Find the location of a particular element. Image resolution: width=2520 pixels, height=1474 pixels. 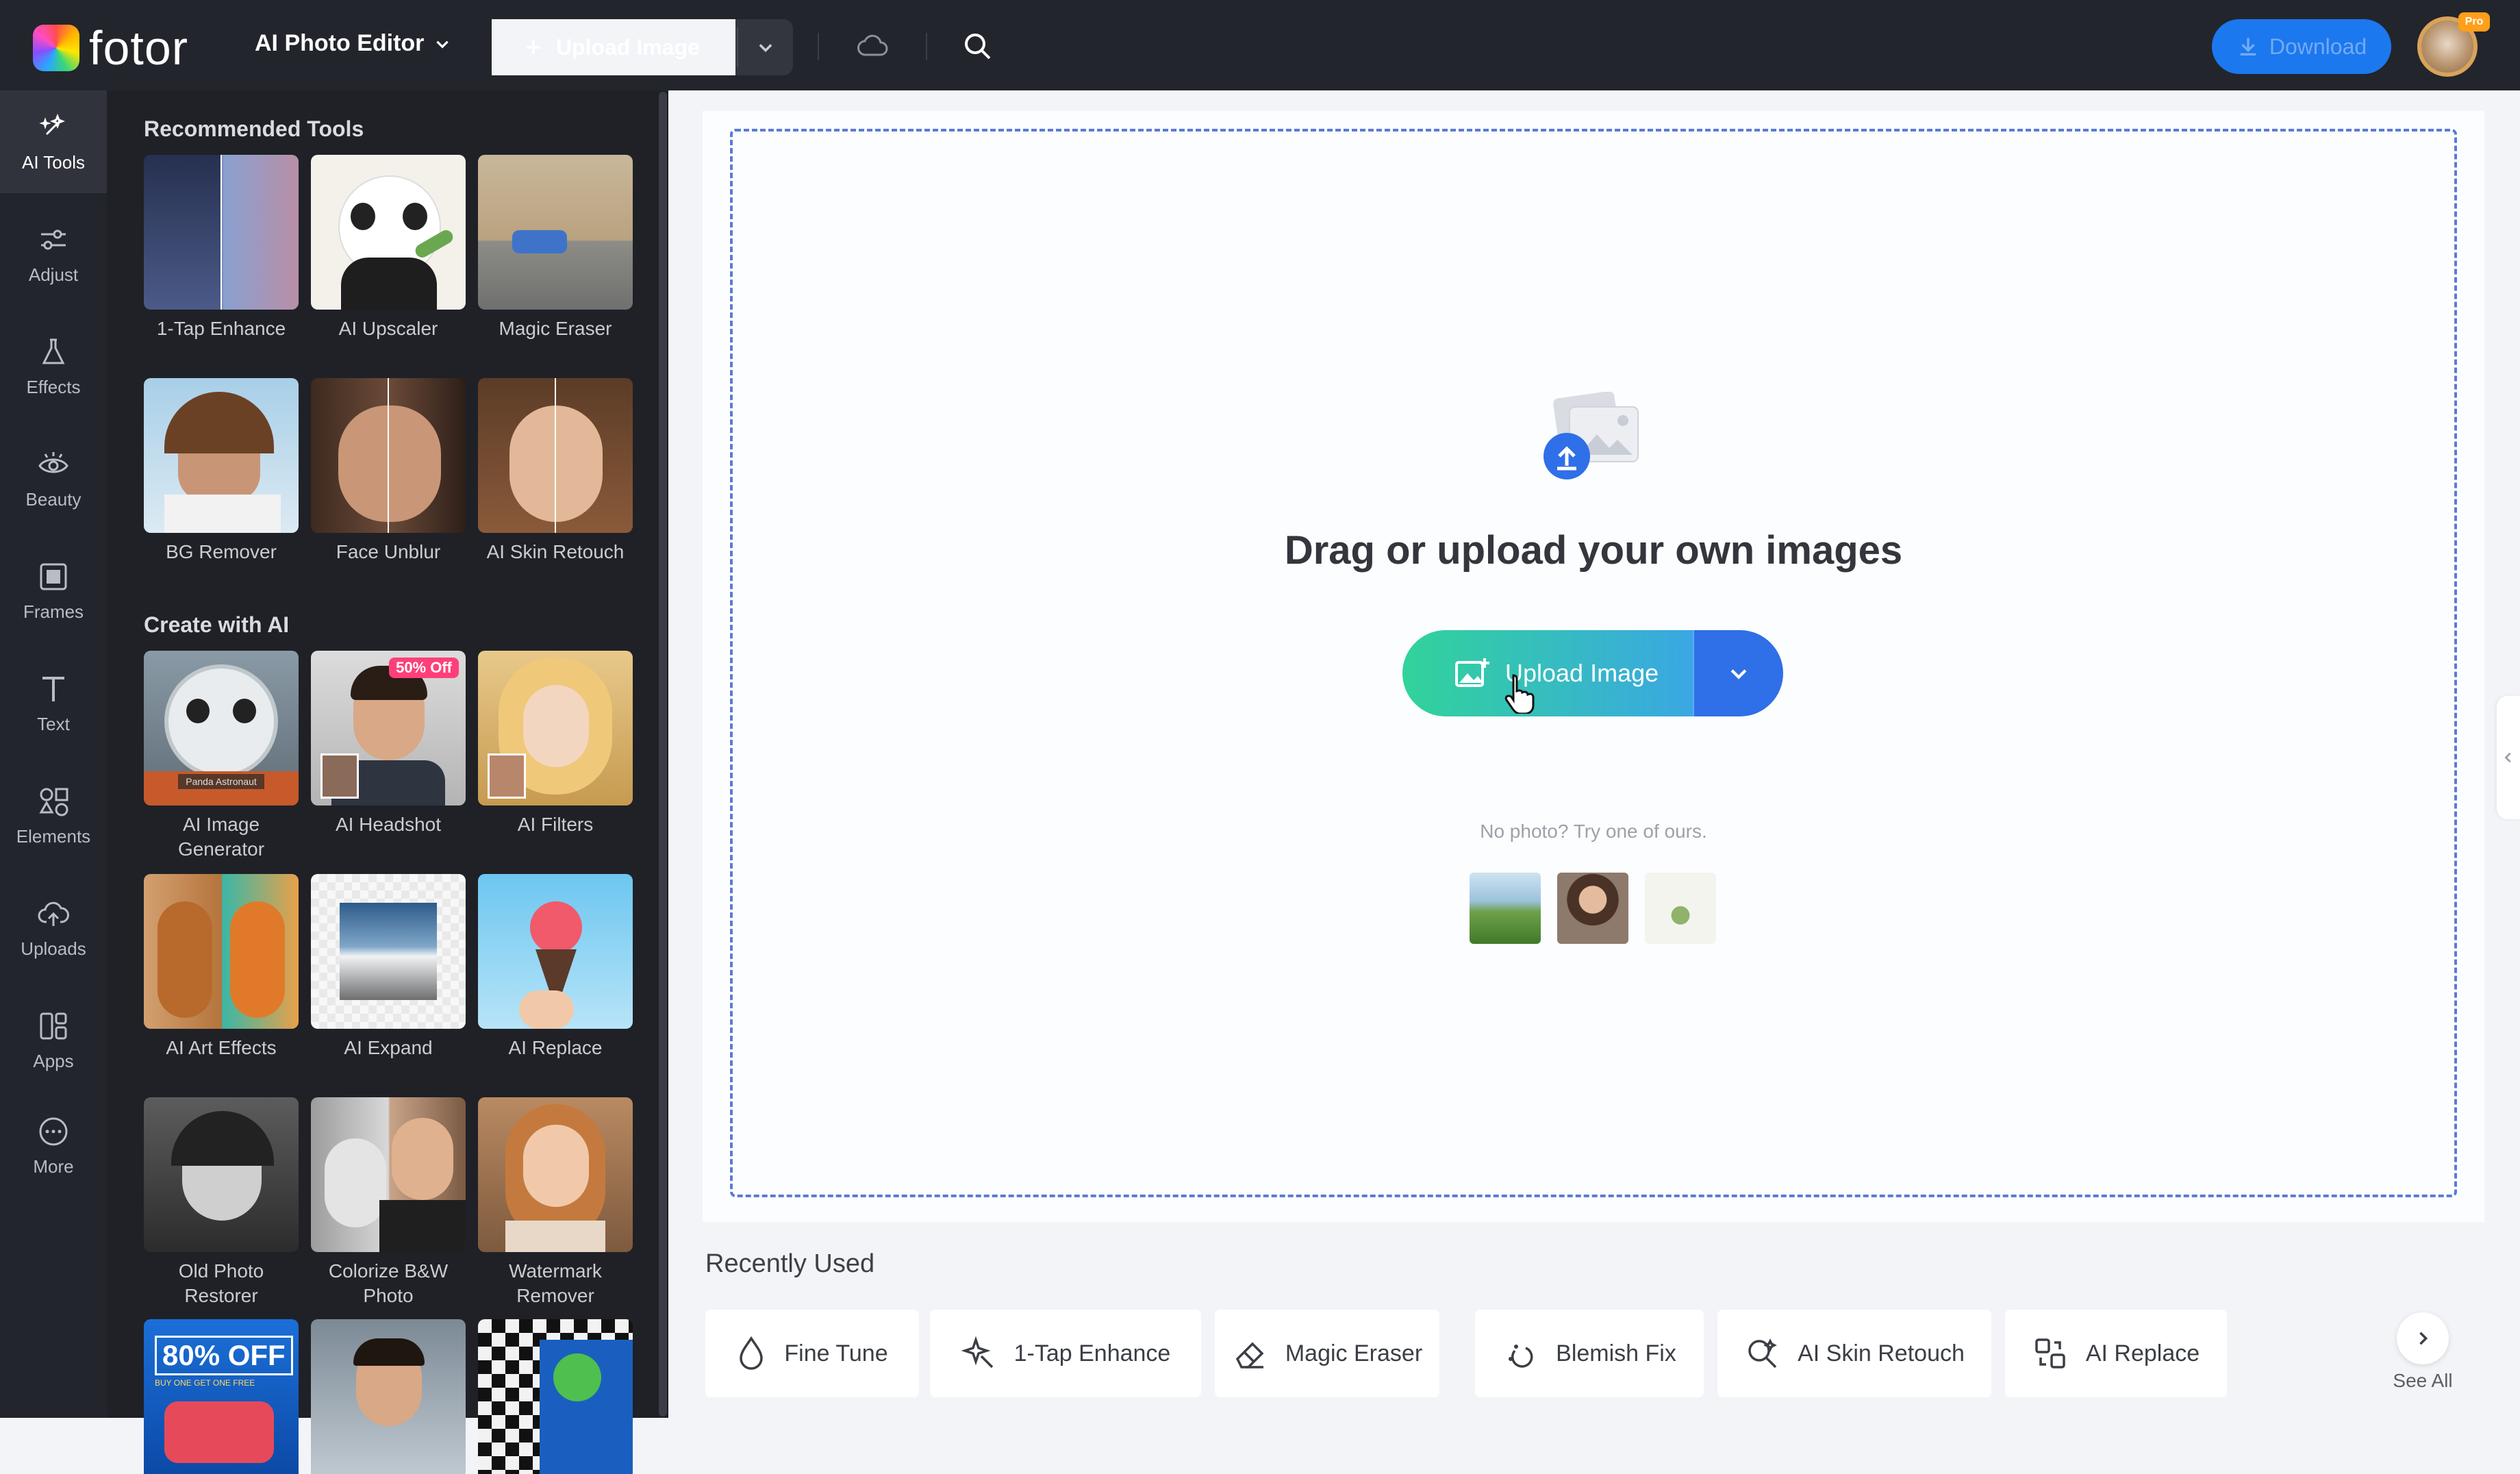

create-with-ai-title: Create with AI is located at coordinates (217, 624).